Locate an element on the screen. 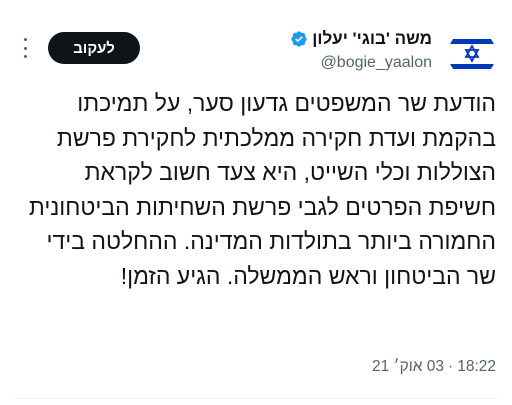 This screenshot has width=512, height=405. user-handle: @bogie_yaalon is located at coordinates (322, 63).